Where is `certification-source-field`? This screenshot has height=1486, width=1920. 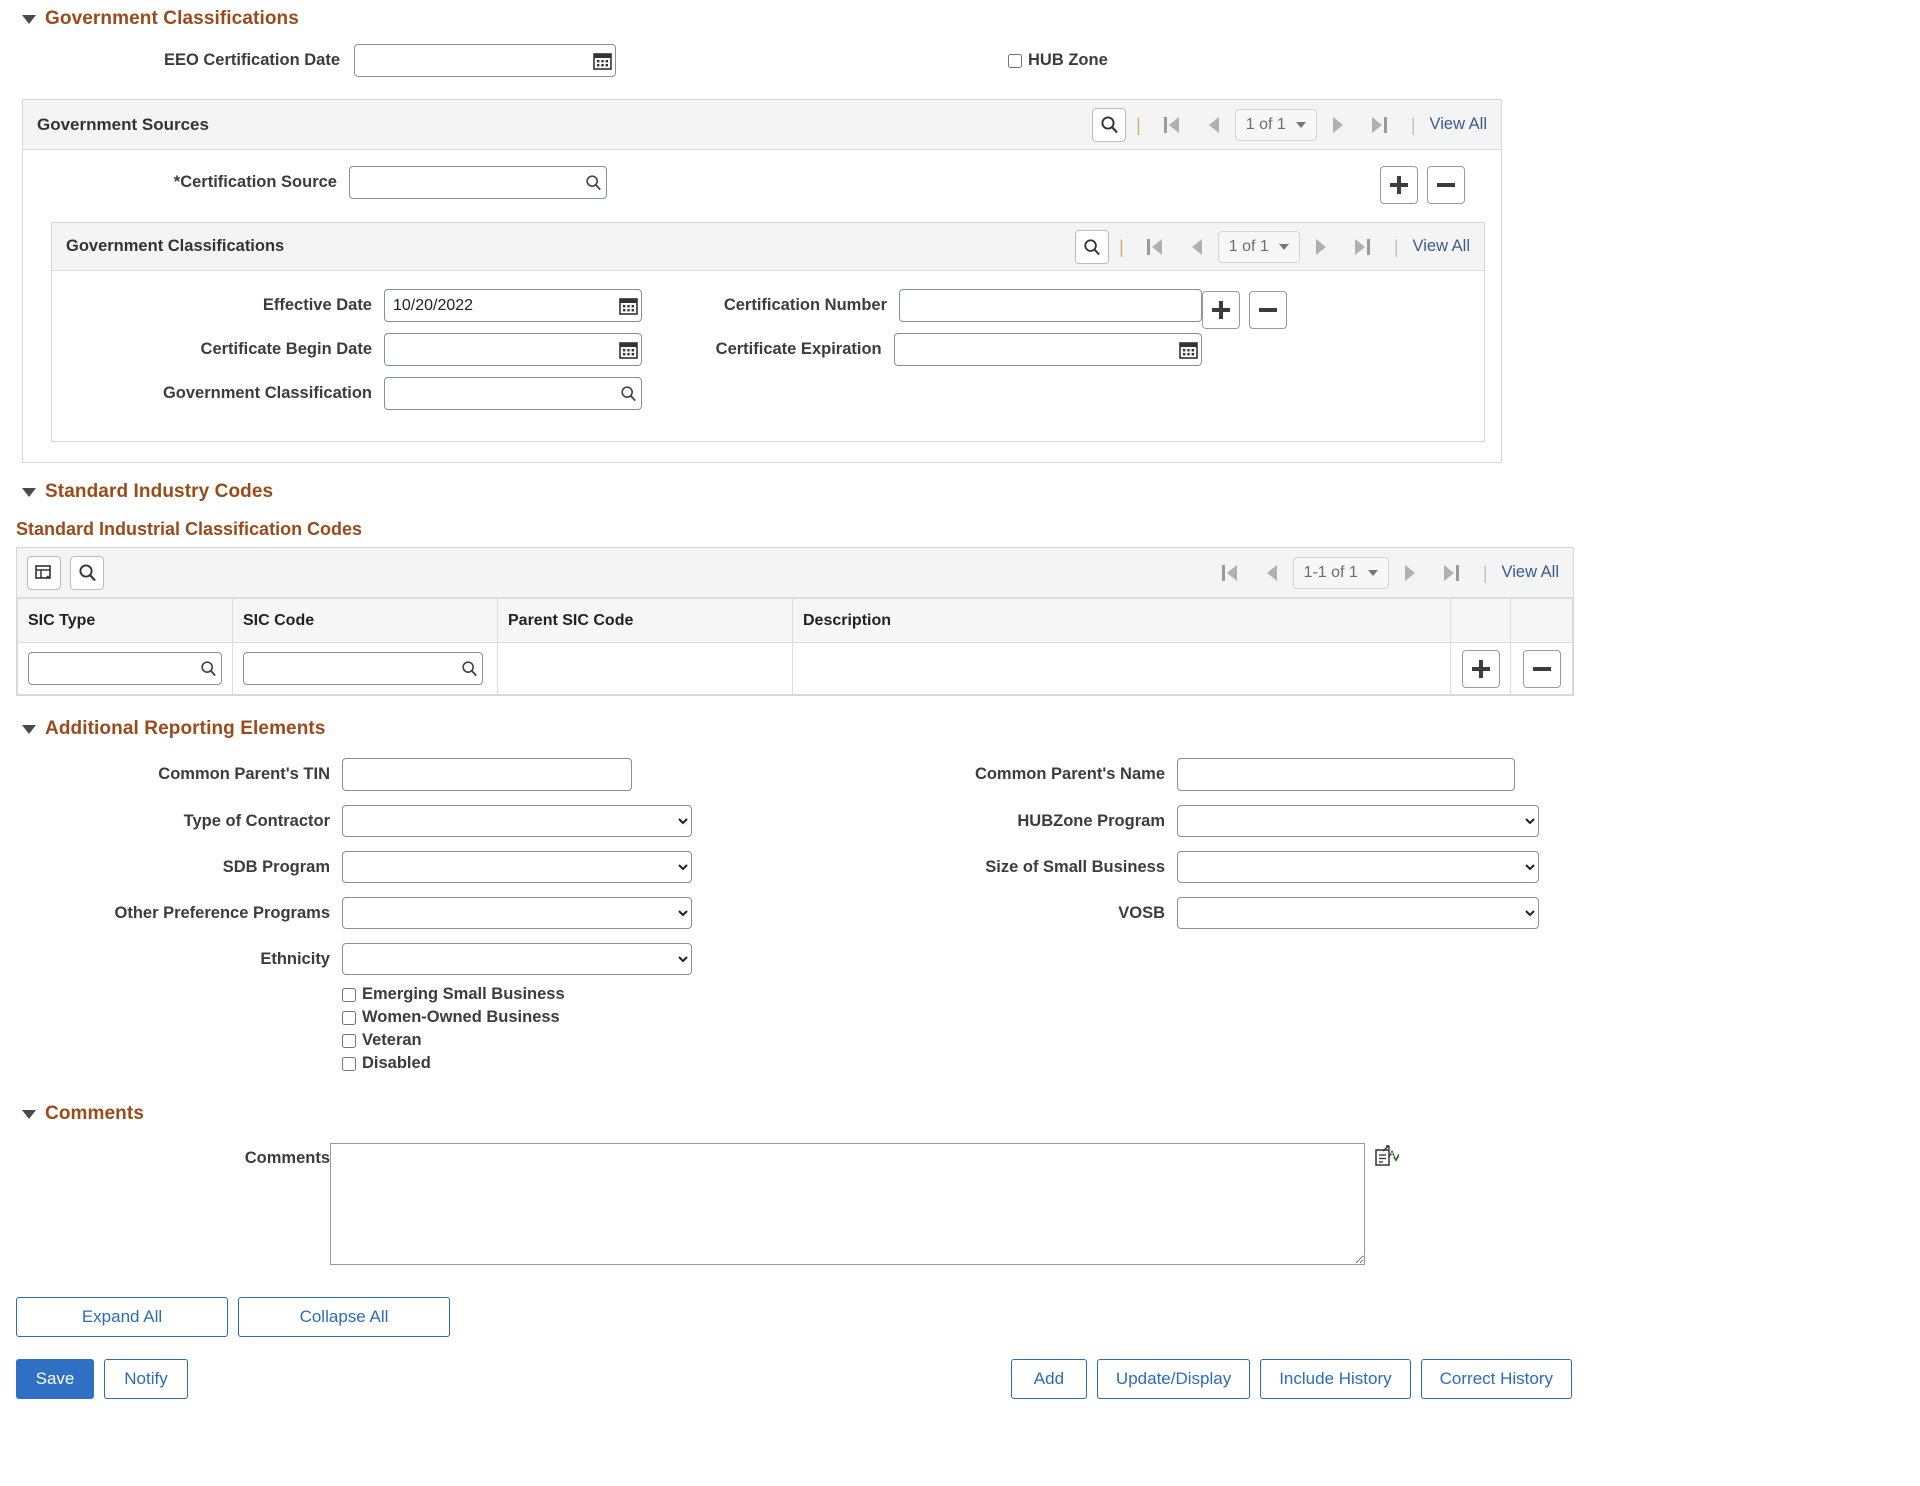 certification-source-field is located at coordinates (478, 182).